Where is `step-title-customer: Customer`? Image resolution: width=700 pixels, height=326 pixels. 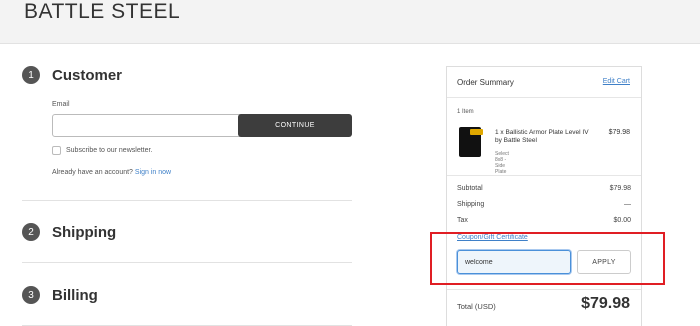 step-title-customer: Customer is located at coordinates (87, 75).